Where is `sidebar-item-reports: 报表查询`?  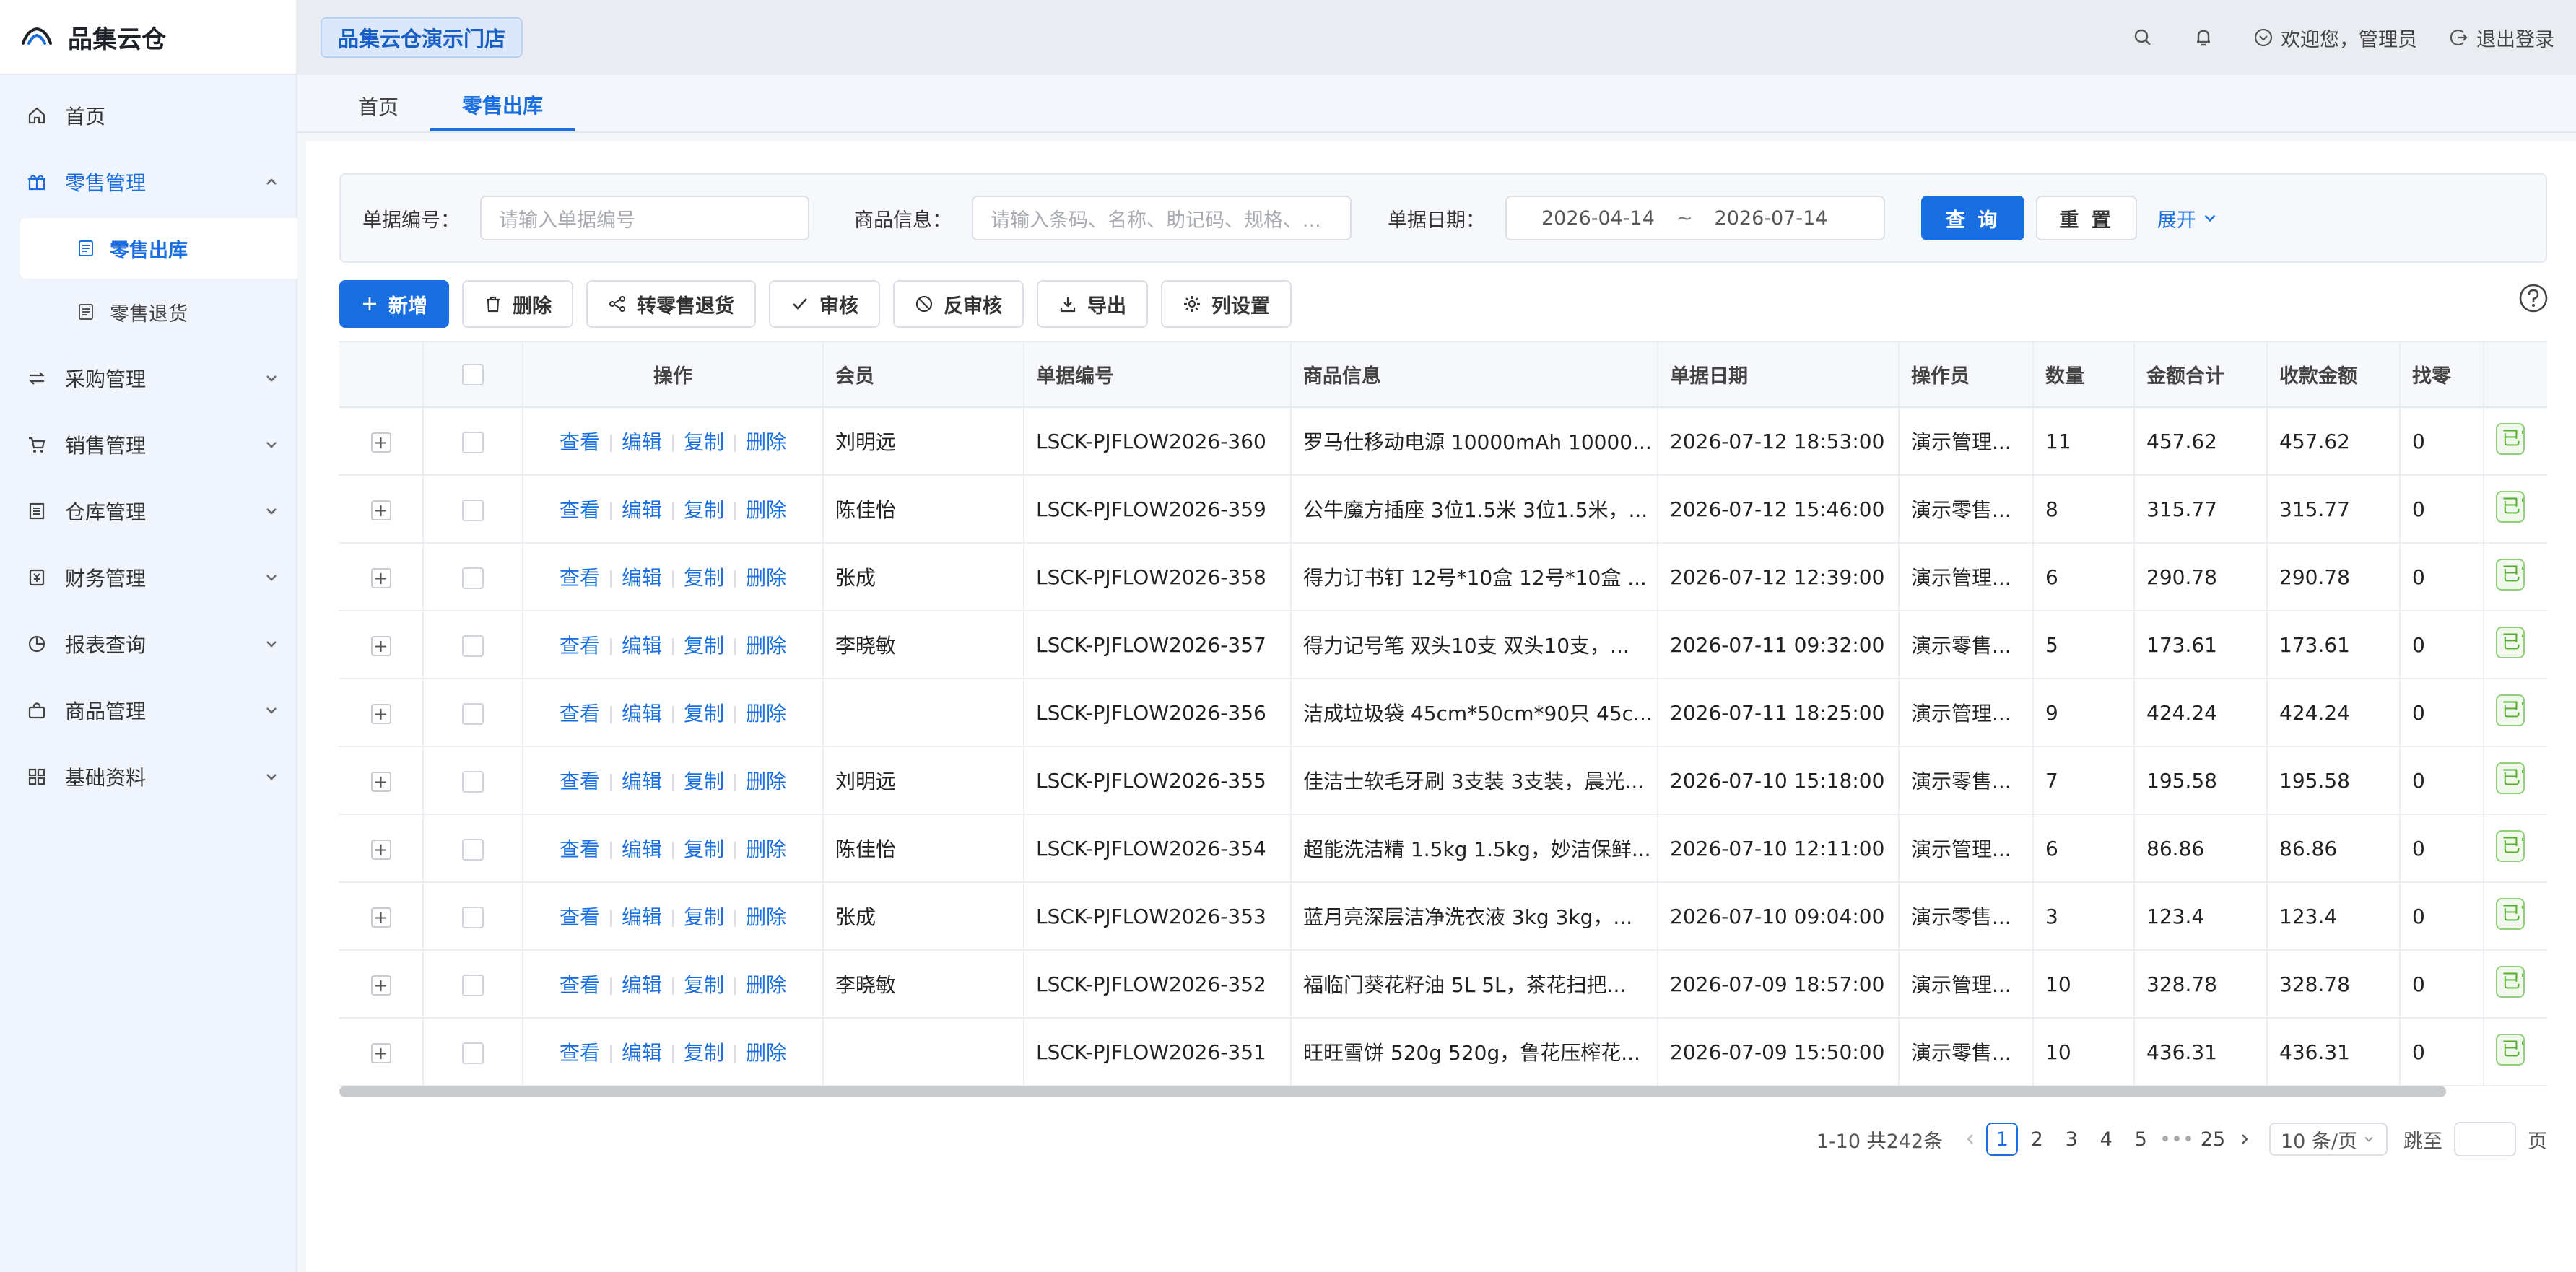
sidebar-item-reports: 报表查询 is located at coordinates (148, 644).